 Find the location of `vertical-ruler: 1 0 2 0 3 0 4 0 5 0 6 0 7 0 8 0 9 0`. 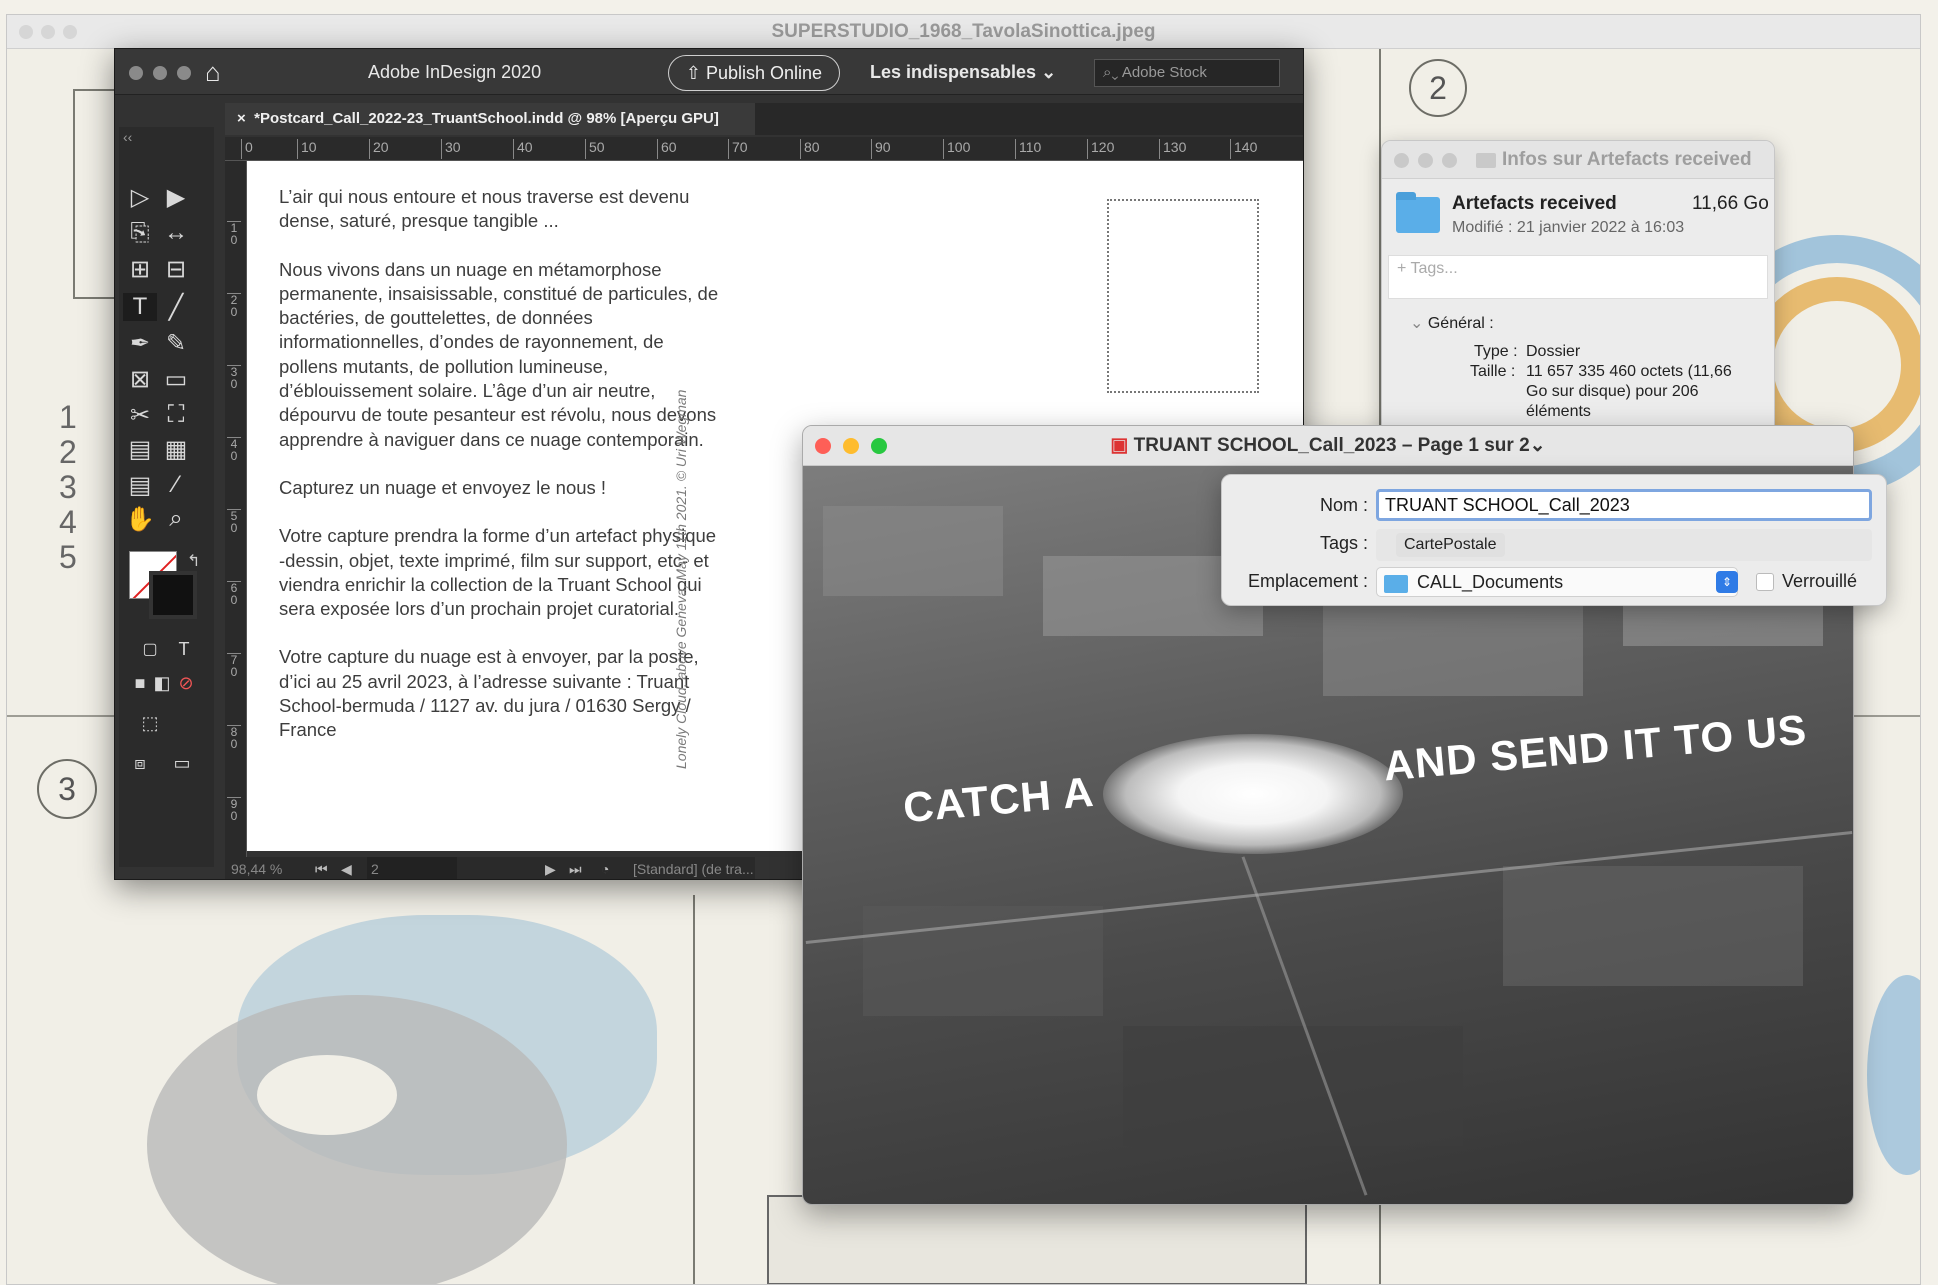

vertical-ruler: 1 0 2 0 3 0 4 0 5 0 6 0 7 0 8 0 9 0 is located at coordinates (236, 511).